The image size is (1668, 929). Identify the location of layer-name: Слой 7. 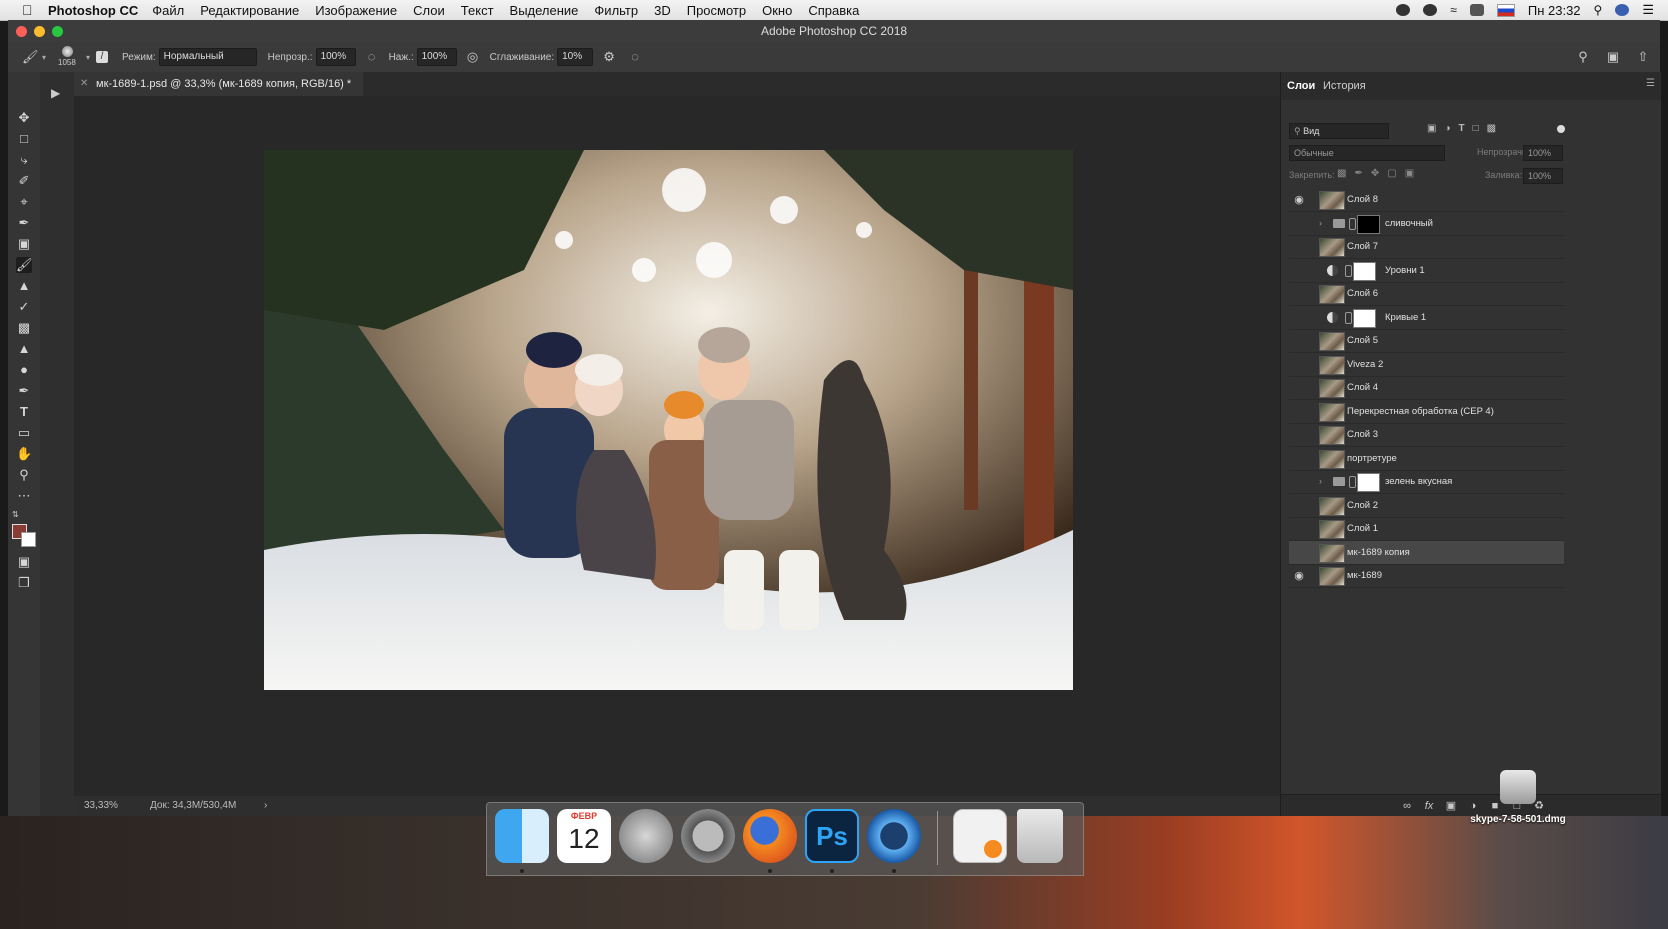
(1362, 246).